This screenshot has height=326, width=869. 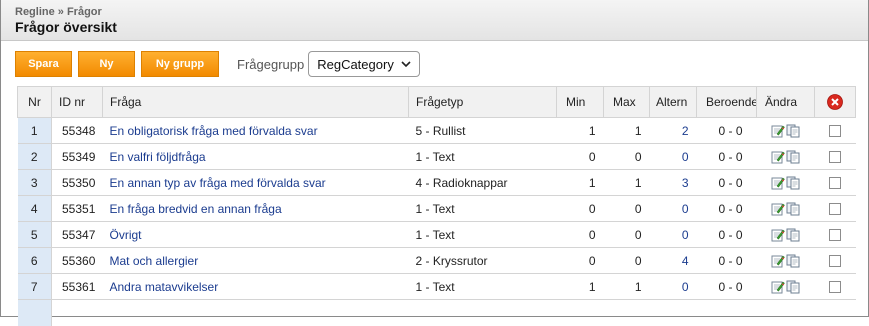 What do you see at coordinates (43, 64) in the screenshot?
I see `save-button: Spara` at bounding box center [43, 64].